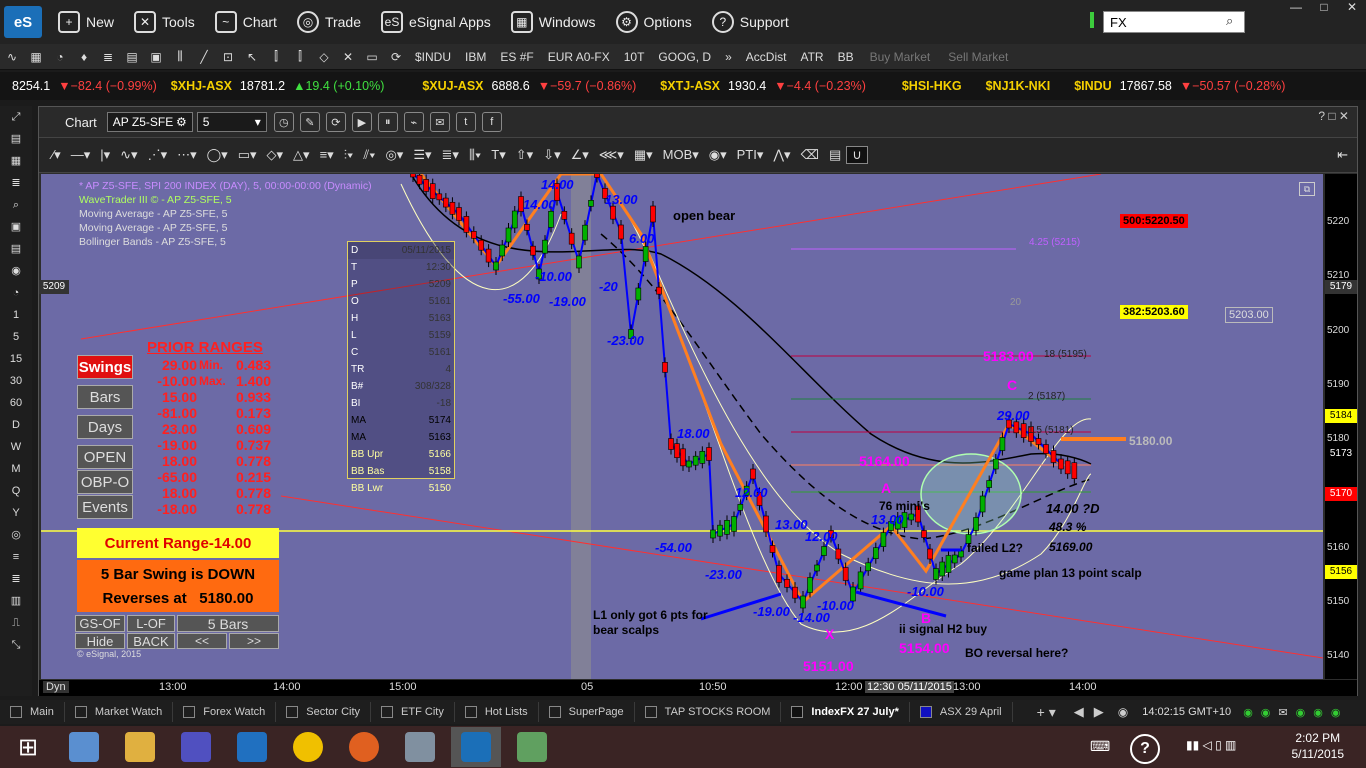 The height and width of the screenshot is (768, 1366). I want to click on calc-icon: ▣, so click(156, 57).